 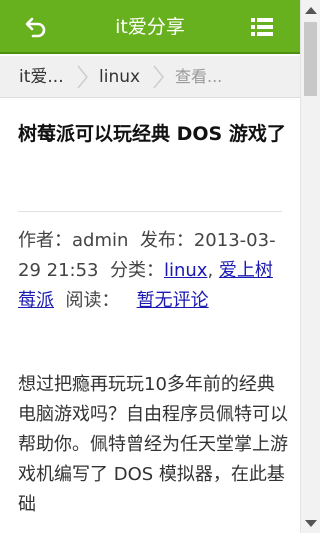 I want to click on menu-button, so click(x=262, y=27).